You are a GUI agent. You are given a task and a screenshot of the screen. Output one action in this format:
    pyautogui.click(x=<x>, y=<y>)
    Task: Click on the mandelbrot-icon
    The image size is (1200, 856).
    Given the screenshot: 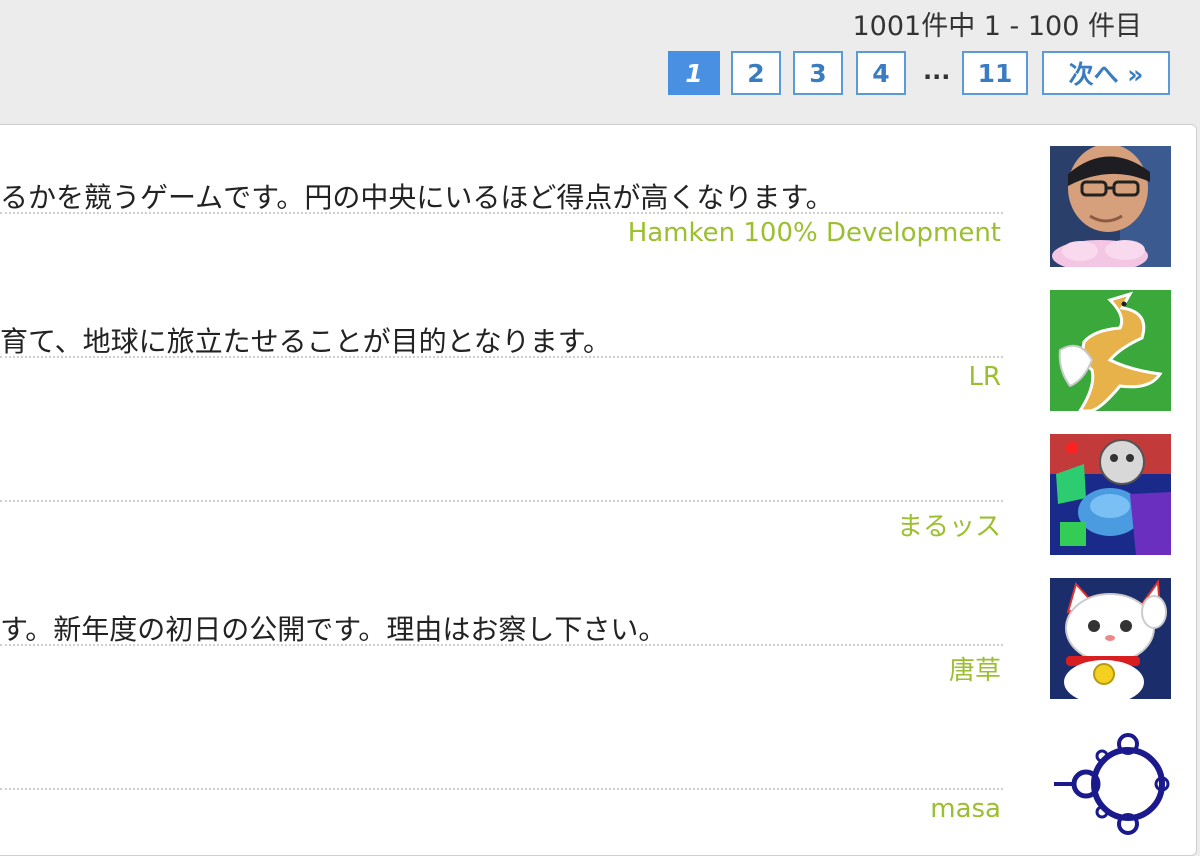 What is the action you would take?
    pyautogui.click(x=1110, y=782)
    